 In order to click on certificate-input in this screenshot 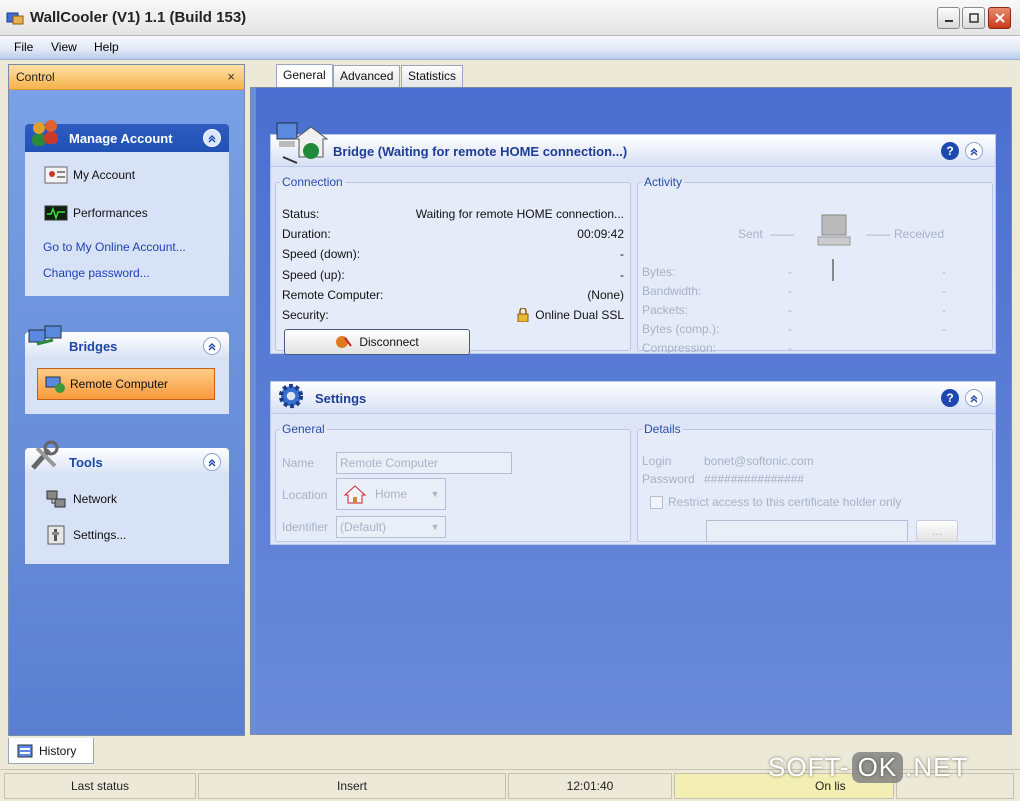, I will do `click(807, 531)`.